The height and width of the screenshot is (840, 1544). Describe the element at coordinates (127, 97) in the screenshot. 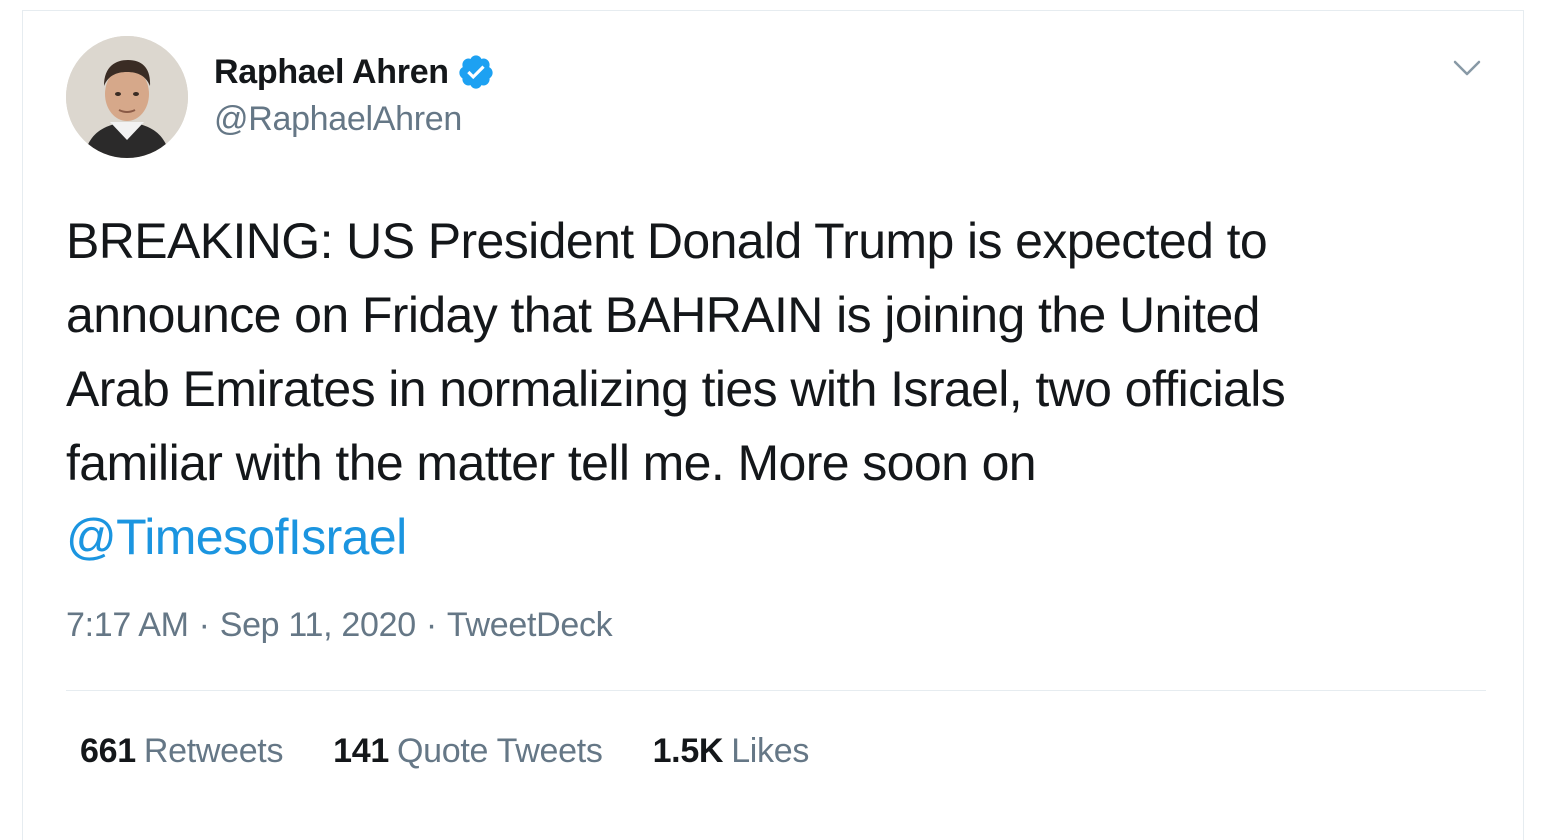

I see `avatar` at that location.